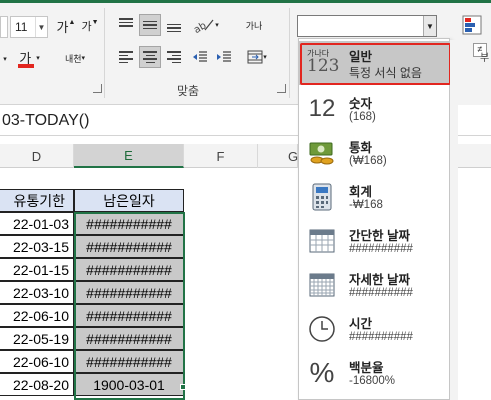 This screenshot has width=491, height=400. What do you see at coordinates (374, 330) in the screenshot?
I see `format-option-time: 시간 ##########` at bounding box center [374, 330].